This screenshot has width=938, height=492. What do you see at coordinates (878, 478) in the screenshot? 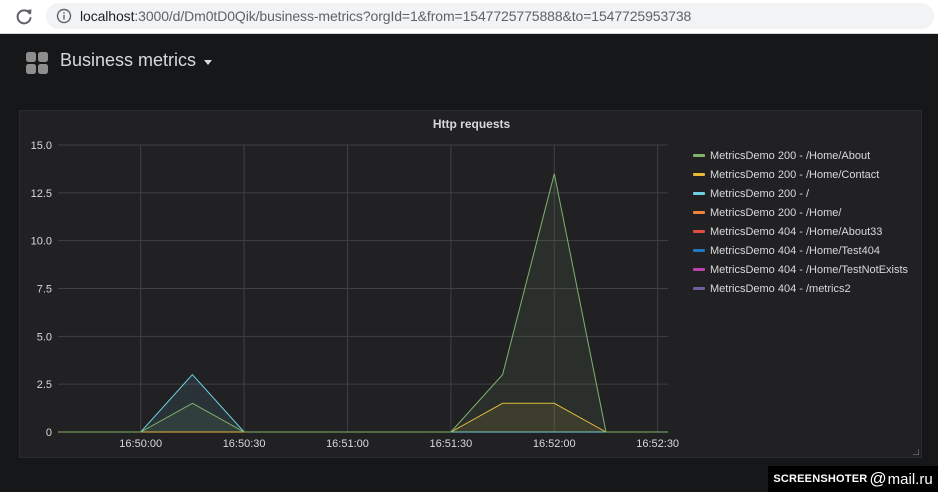
I see `watermark-at: @` at bounding box center [878, 478].